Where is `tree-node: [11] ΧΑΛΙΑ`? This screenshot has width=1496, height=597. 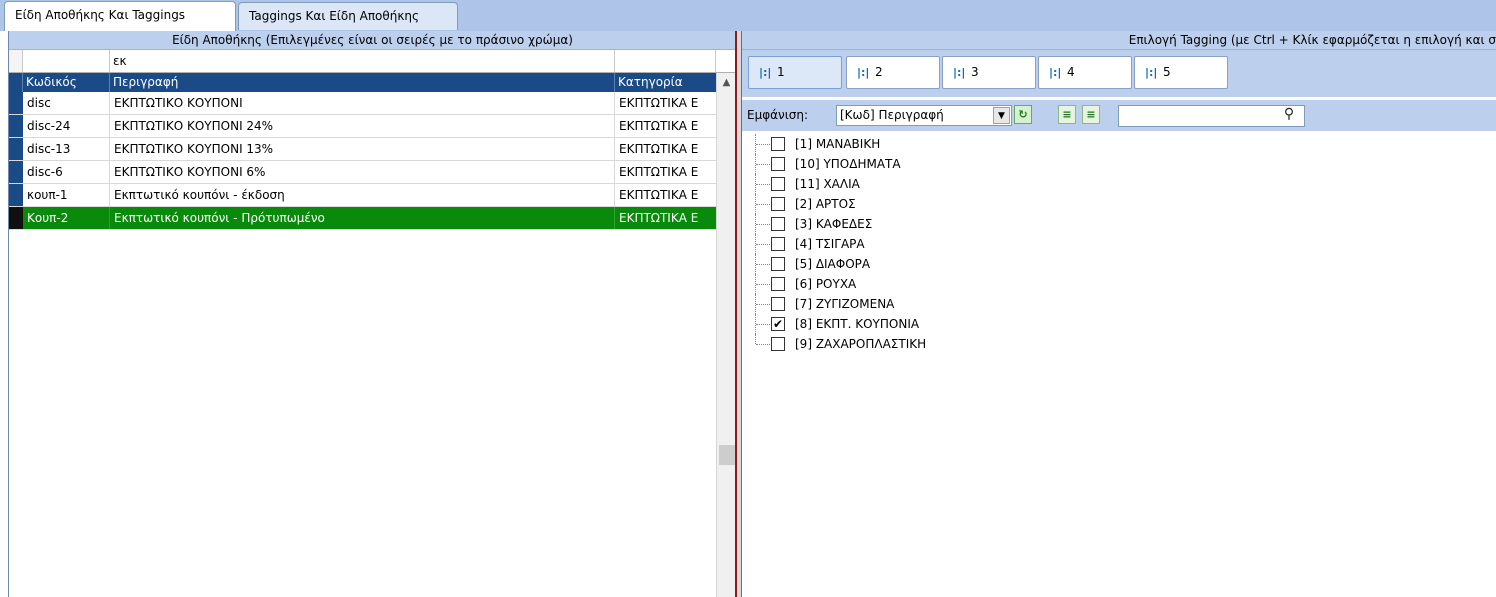 tree-node: [11] ΧΑΛΙΑ is located at coordinates (1120, 184).